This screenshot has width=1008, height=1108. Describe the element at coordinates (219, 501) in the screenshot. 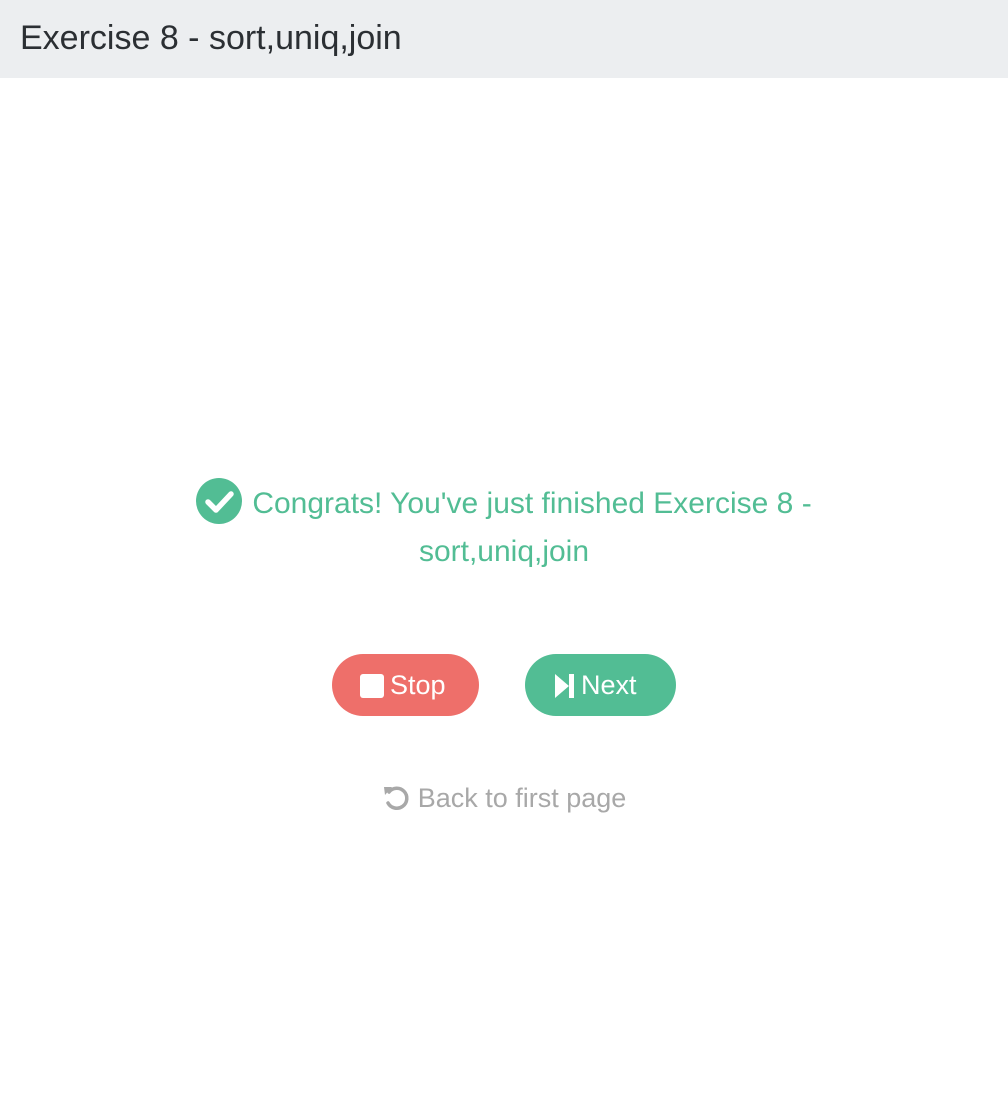

I see `check-circle-icon` at that location.